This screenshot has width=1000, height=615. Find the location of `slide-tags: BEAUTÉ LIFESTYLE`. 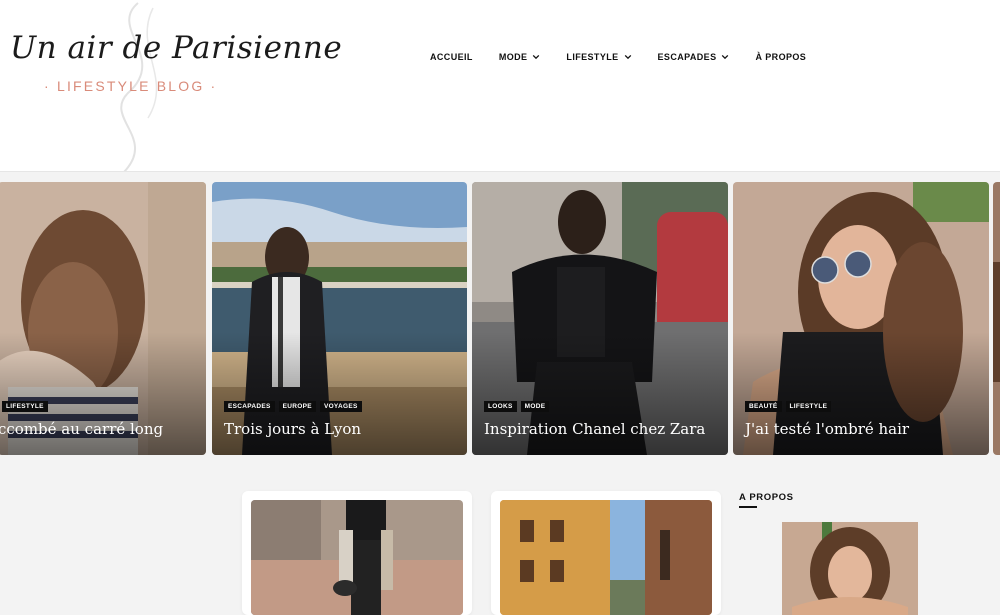

slide-tags: BEAUTÉ LIFESTYLE is located at coordinates (790, 406).